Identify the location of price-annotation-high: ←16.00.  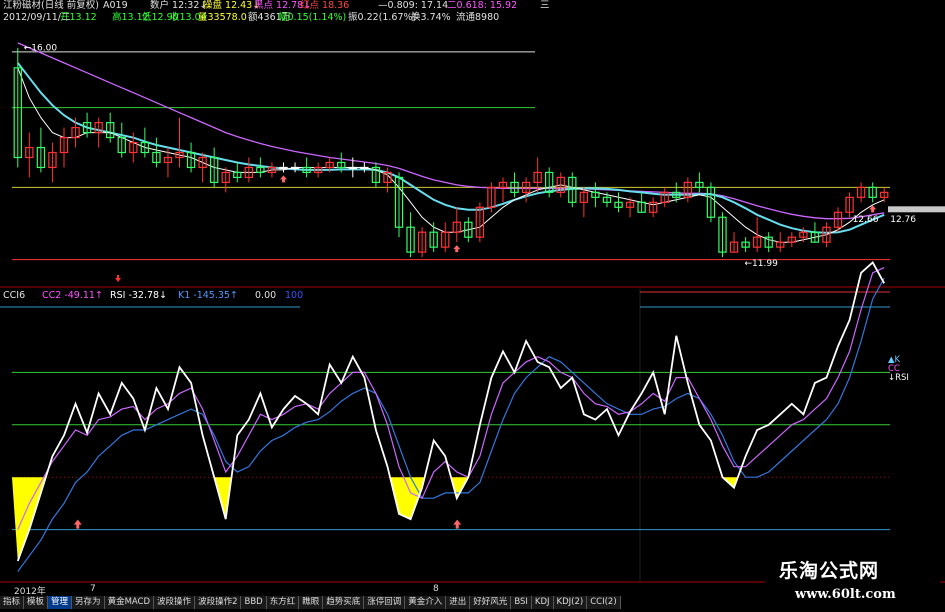
(41, 48).